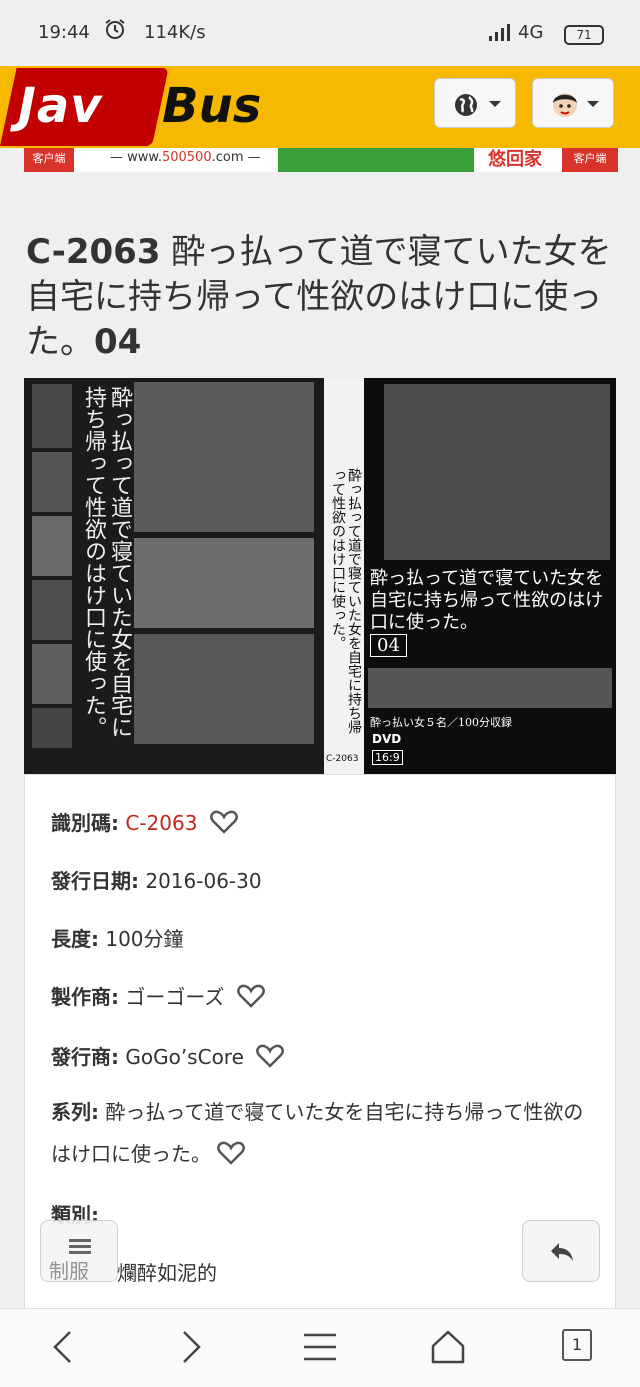  I want to click on genre-tag: 爛醉如泥的, so click(167, 1271).